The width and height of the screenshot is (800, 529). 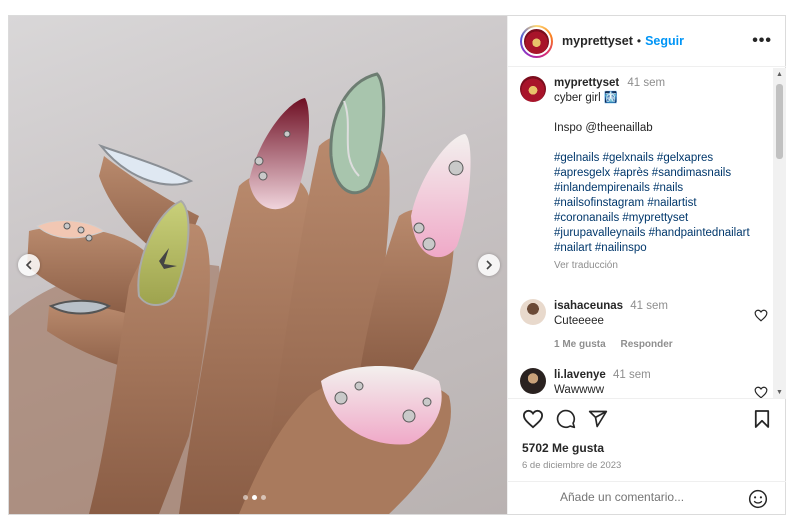 I want to click on bookmark-icon, so click(x=762, y=419).